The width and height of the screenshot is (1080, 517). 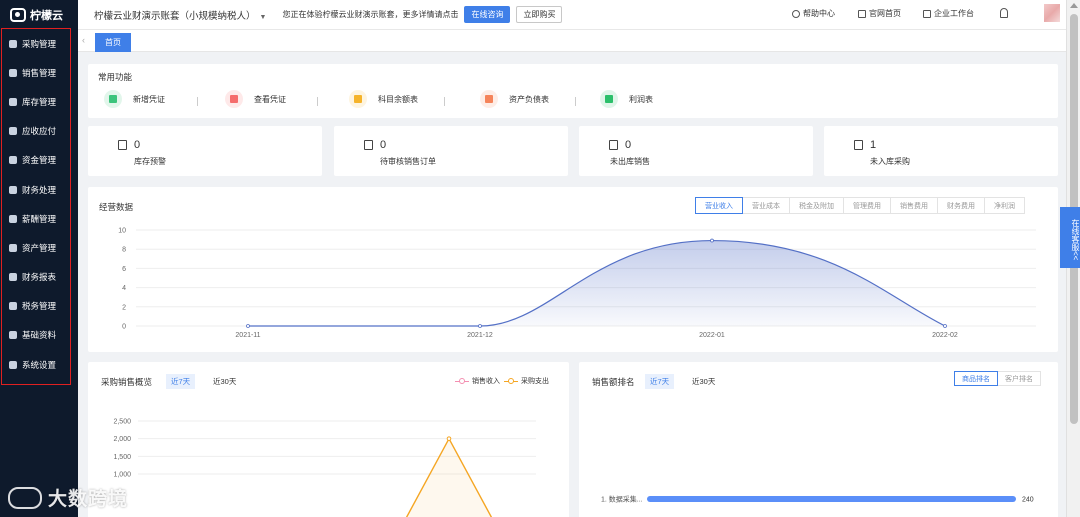 I want to click on workbench-link: 企业工作台, so click(x=948, y=13).